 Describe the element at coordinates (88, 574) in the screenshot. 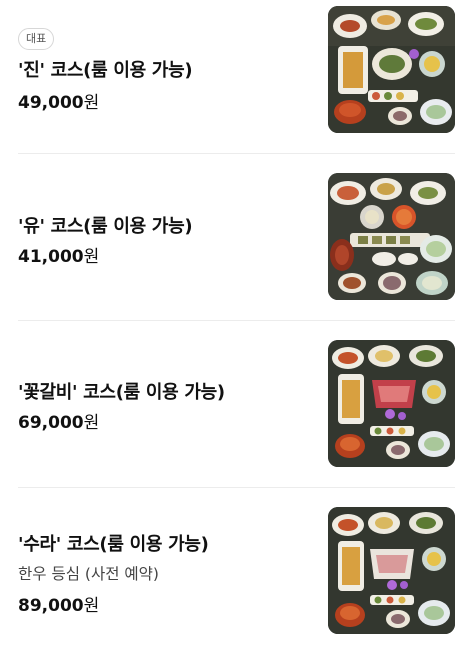

I see `menu-item-description: 한우 등심 (사전 예약)` at that location.